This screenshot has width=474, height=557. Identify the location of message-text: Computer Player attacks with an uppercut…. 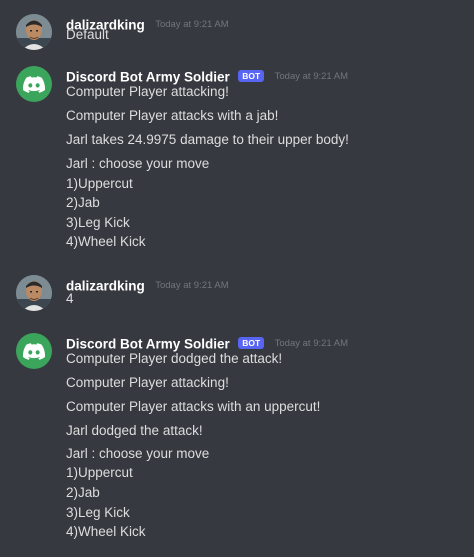
(193, 406).